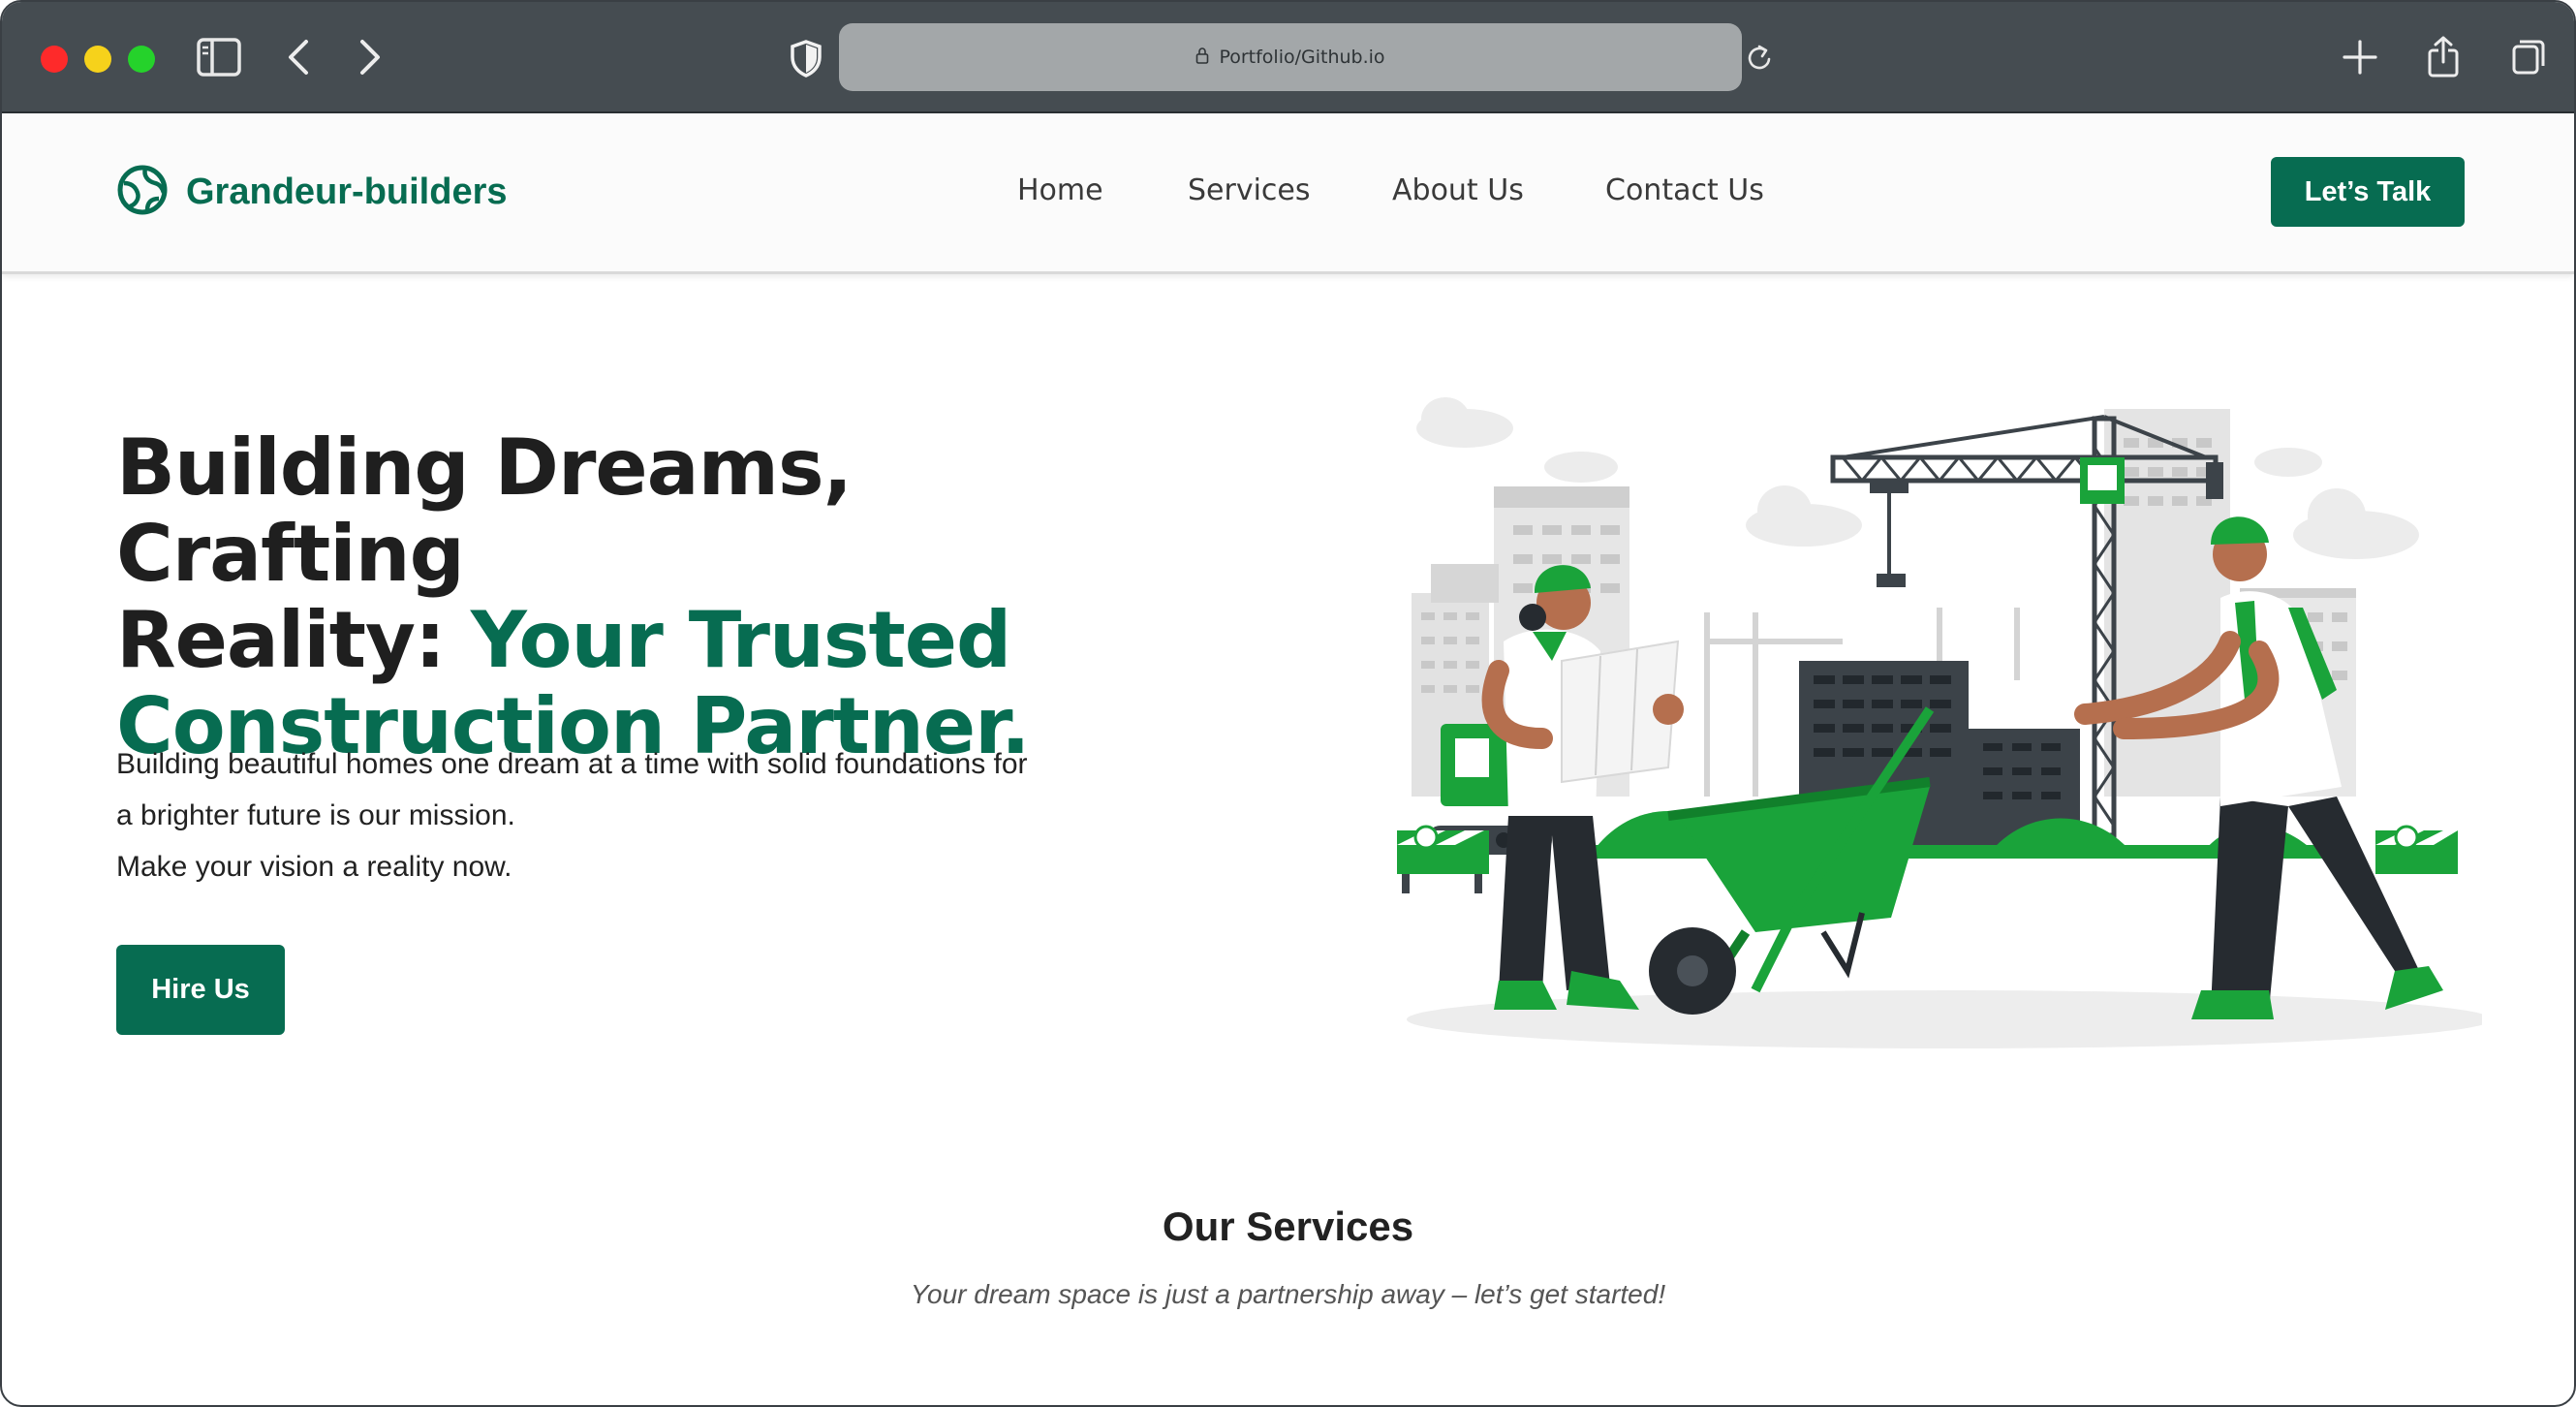 The height and width of the screenshot is (1407, 2576). What do you see at coordinates (2360, 57) in the screenshot?
I see `new-tab-icon` at bounding box center [2360, 57].